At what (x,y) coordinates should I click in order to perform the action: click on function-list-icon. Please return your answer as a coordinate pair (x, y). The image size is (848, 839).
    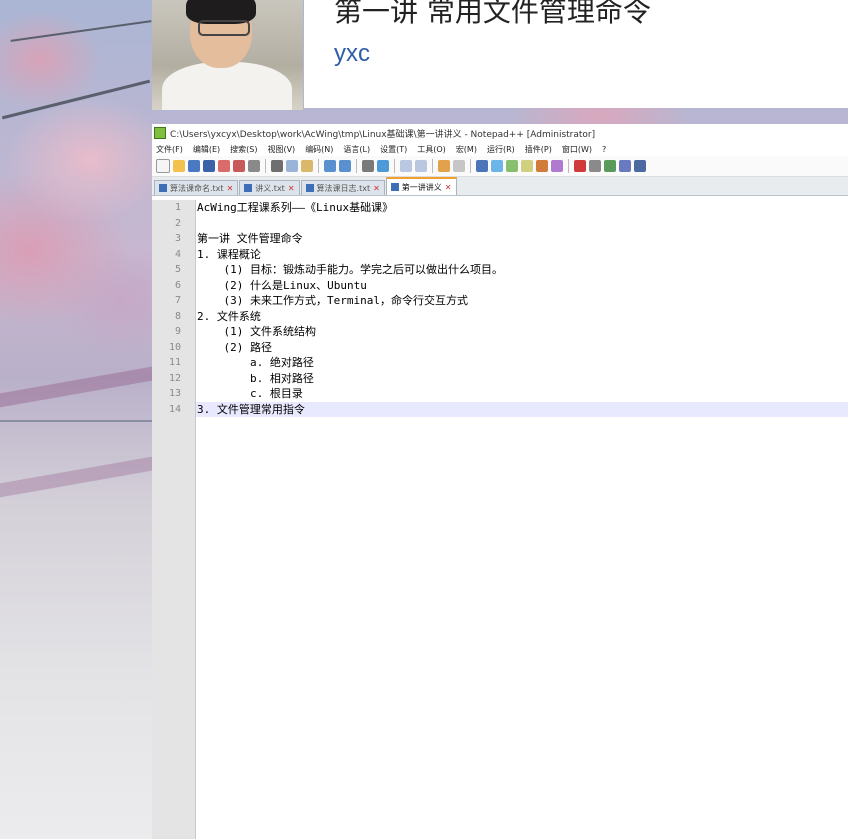
    Looking at the image, I should click on (527, 166).